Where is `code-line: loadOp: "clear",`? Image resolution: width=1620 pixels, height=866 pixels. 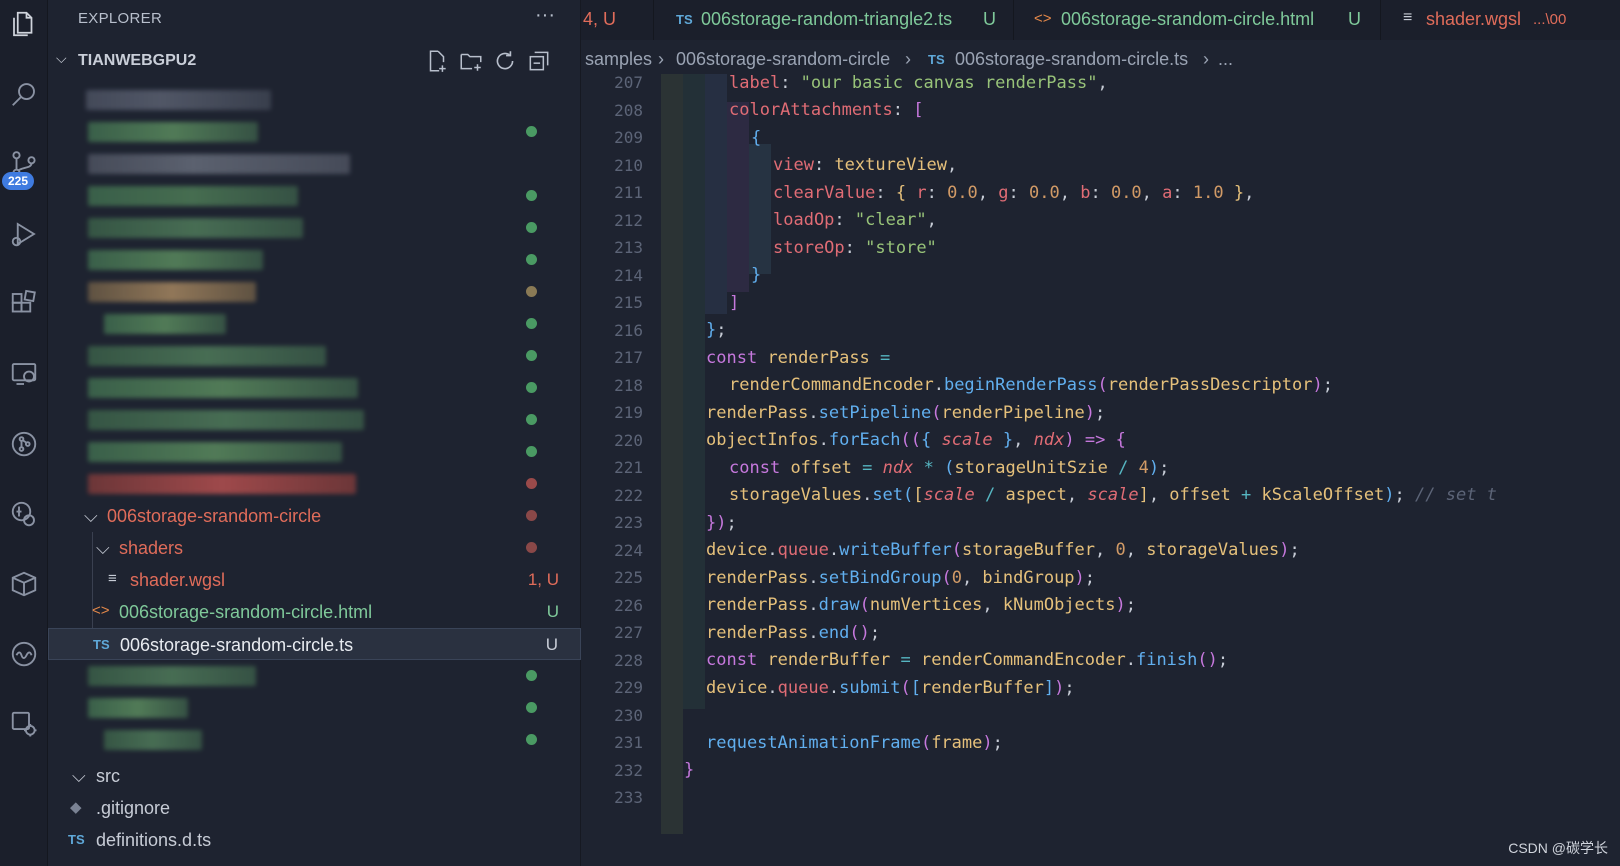
code-line: loadOp: "clear", is located at coordinates (855, 220).